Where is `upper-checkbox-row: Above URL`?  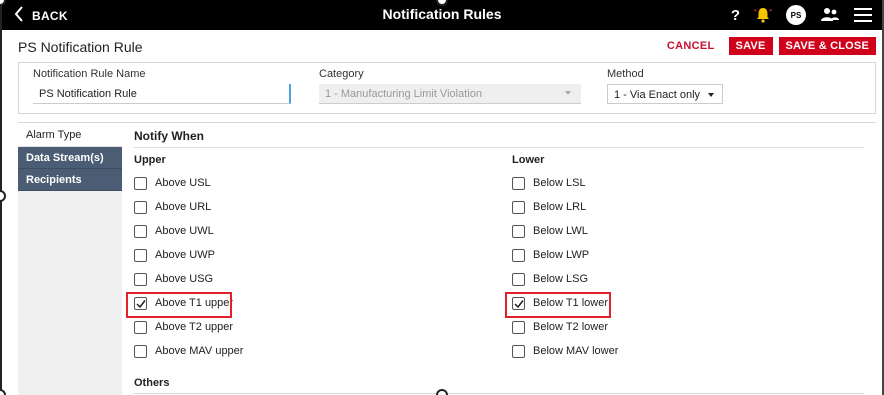
upper-checkbox-row: Above URL is located at coordinates (172, 207).